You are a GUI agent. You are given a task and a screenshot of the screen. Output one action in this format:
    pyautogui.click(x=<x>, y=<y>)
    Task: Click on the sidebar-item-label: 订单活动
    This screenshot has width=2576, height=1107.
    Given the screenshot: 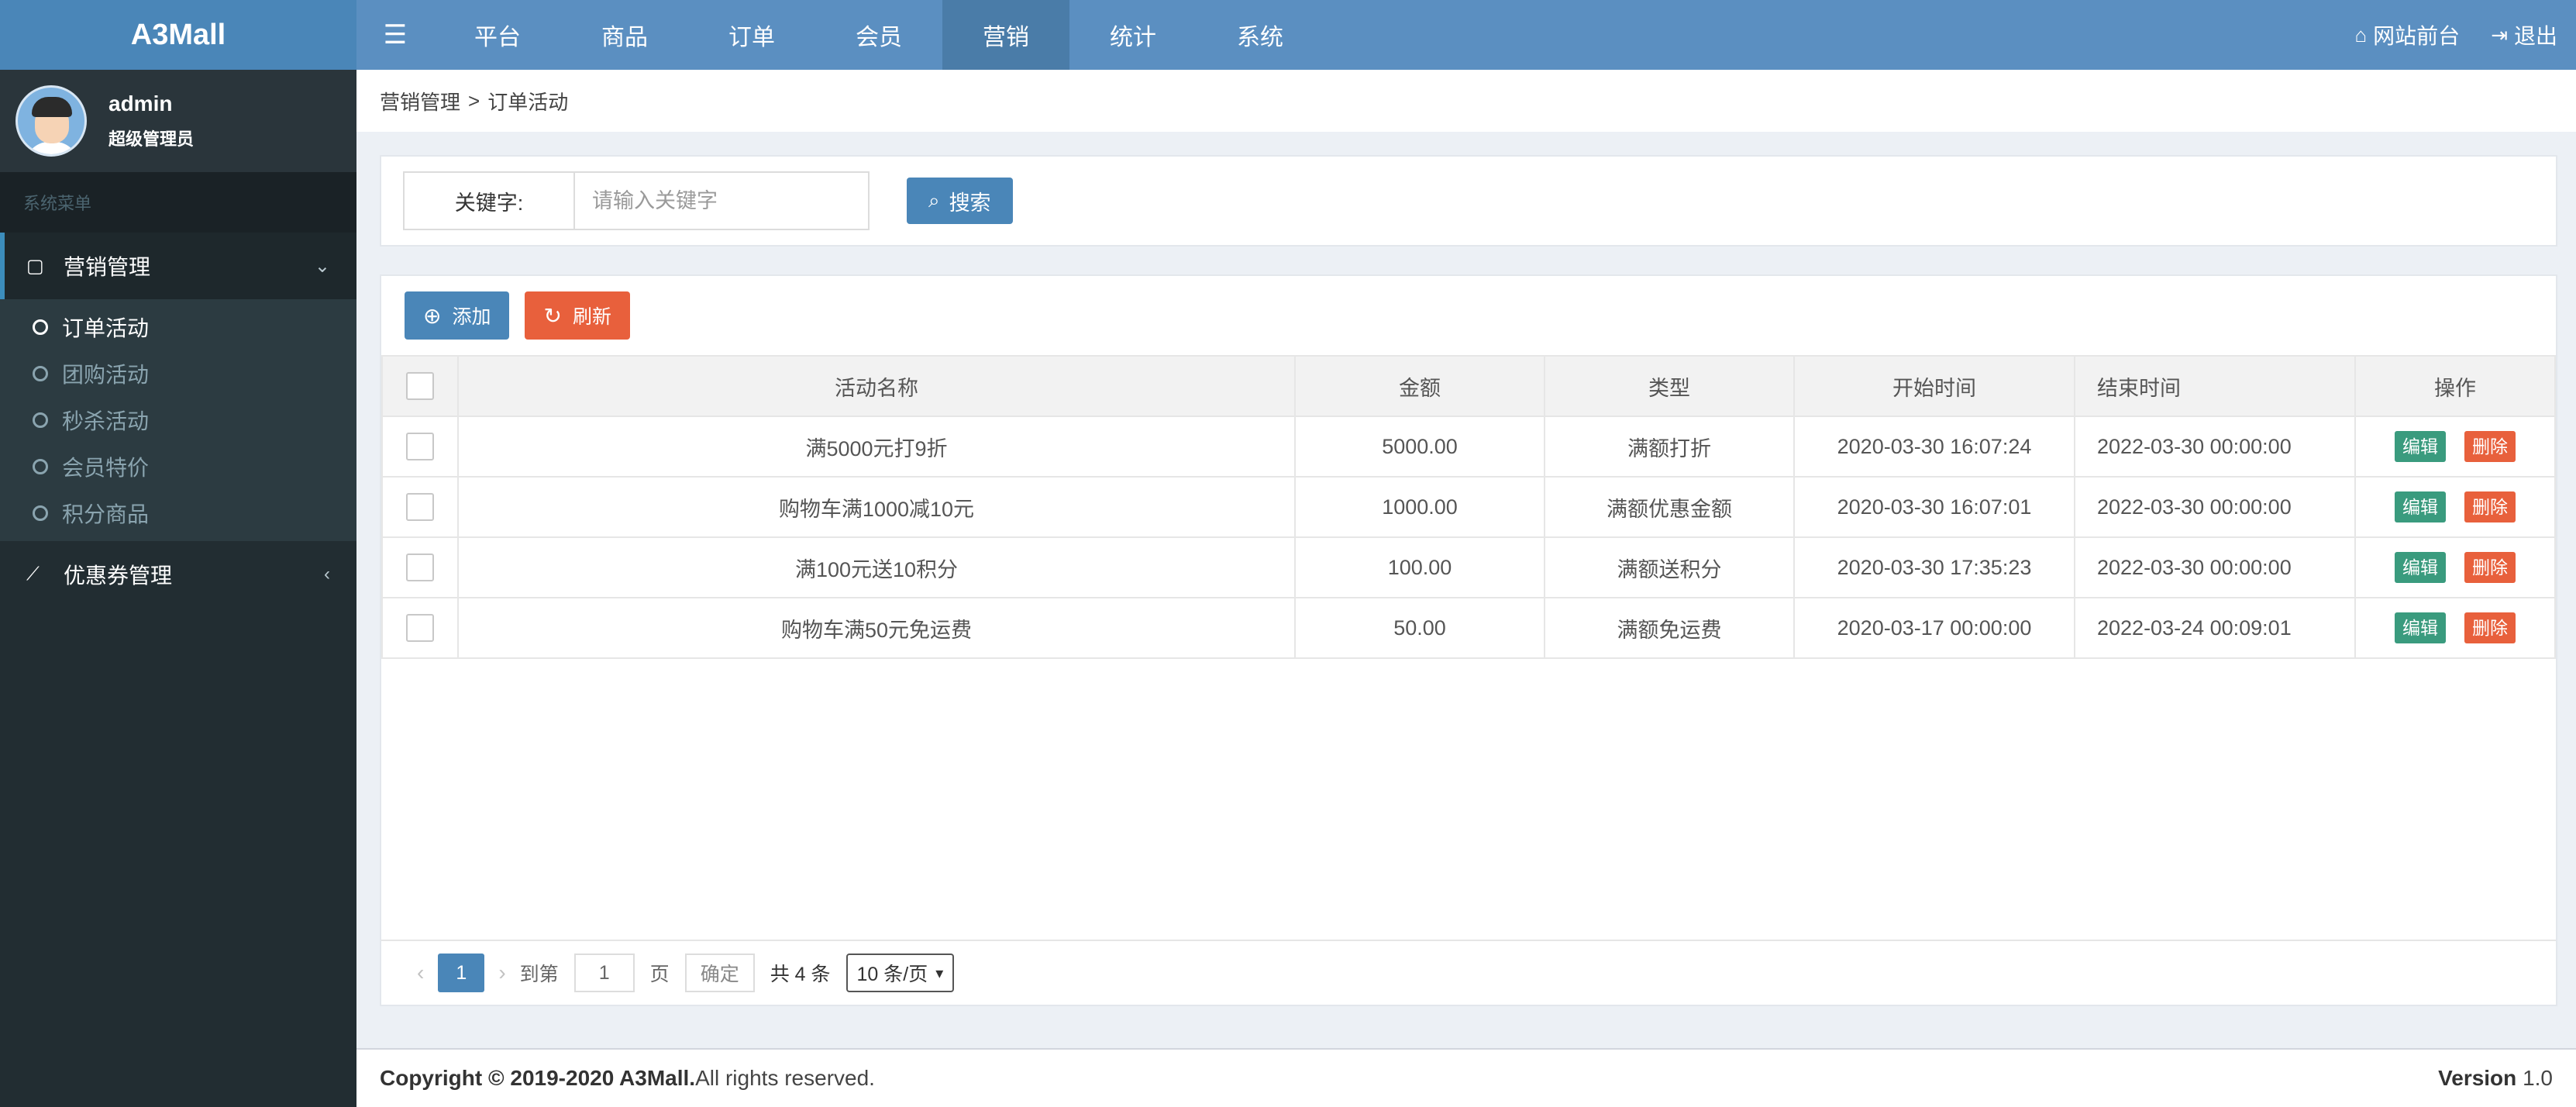 What is the action you would take?
    pyautogui.click(x=106, y=328)
    